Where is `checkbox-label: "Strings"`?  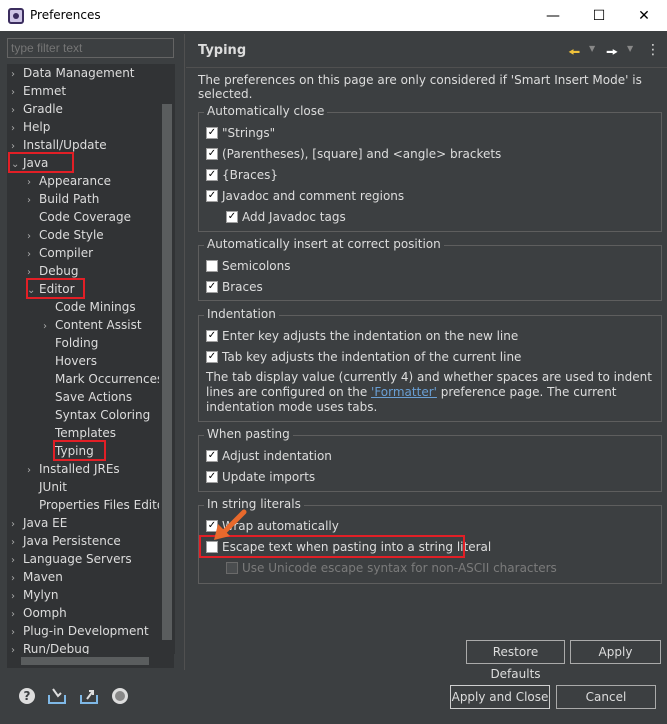 checkbox-label: "Strings" is located at coordinates (249, 133).